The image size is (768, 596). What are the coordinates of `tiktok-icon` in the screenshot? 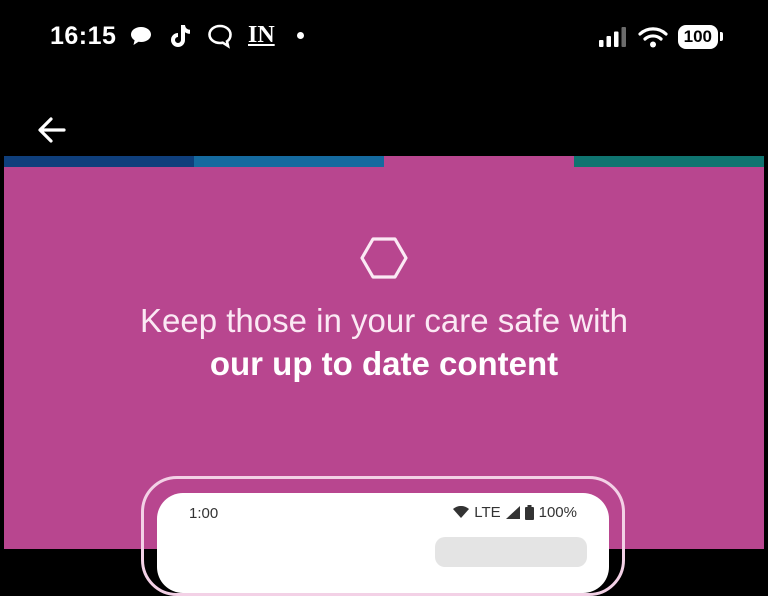 It's located at (180, 36).